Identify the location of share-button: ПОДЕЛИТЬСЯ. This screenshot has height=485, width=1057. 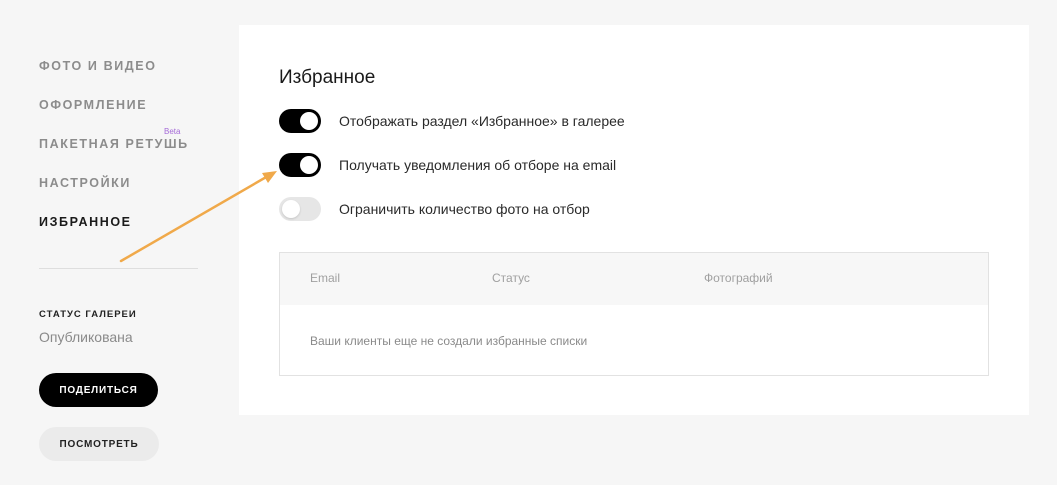
(98, 390).